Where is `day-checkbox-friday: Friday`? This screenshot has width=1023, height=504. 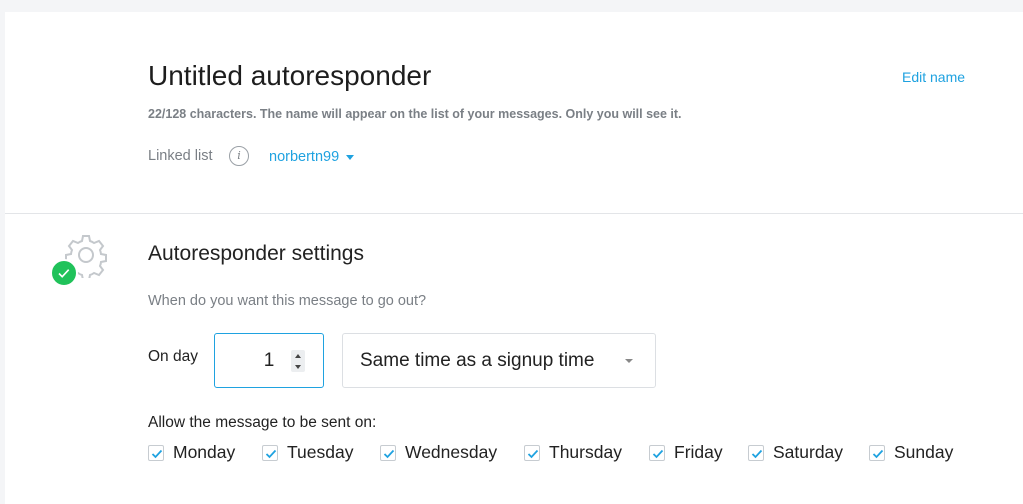
day-checkbox-friday: Friday is located at coordinates (686, 452).